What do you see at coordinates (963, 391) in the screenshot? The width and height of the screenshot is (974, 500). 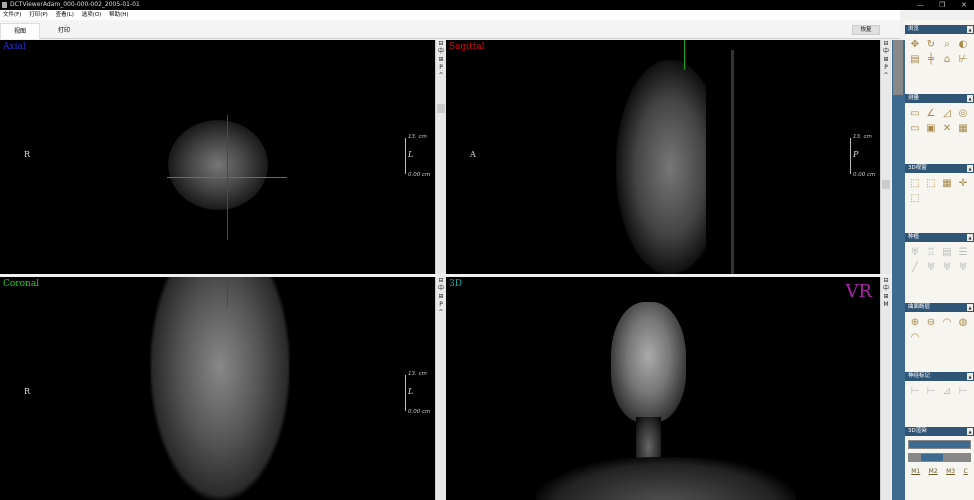 I see `nerve-view-icon: ⊢` at bounding box center [963, 391].